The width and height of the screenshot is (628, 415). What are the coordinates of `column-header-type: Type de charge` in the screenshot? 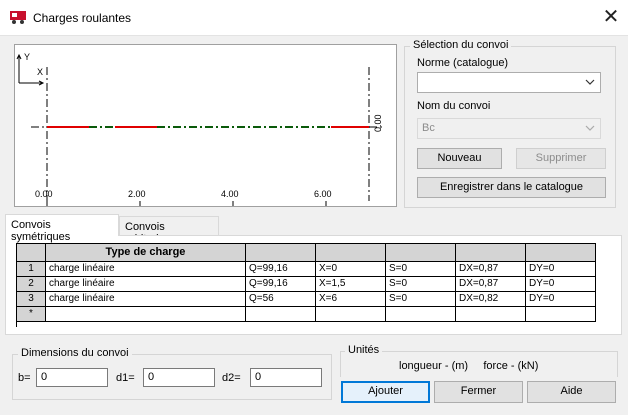 It's located at (146, 253).